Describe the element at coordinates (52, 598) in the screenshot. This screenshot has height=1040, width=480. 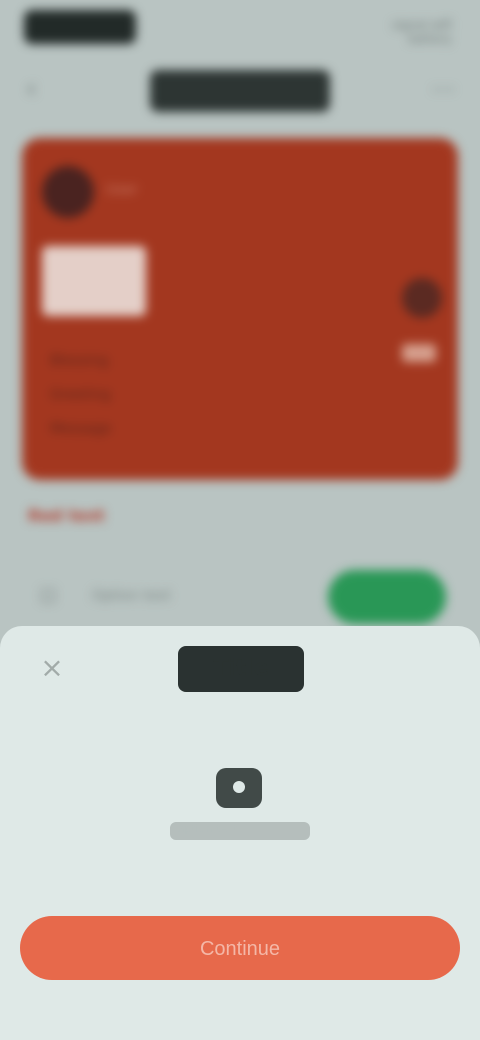
I see `checkbox-icon: ☐` at that location.